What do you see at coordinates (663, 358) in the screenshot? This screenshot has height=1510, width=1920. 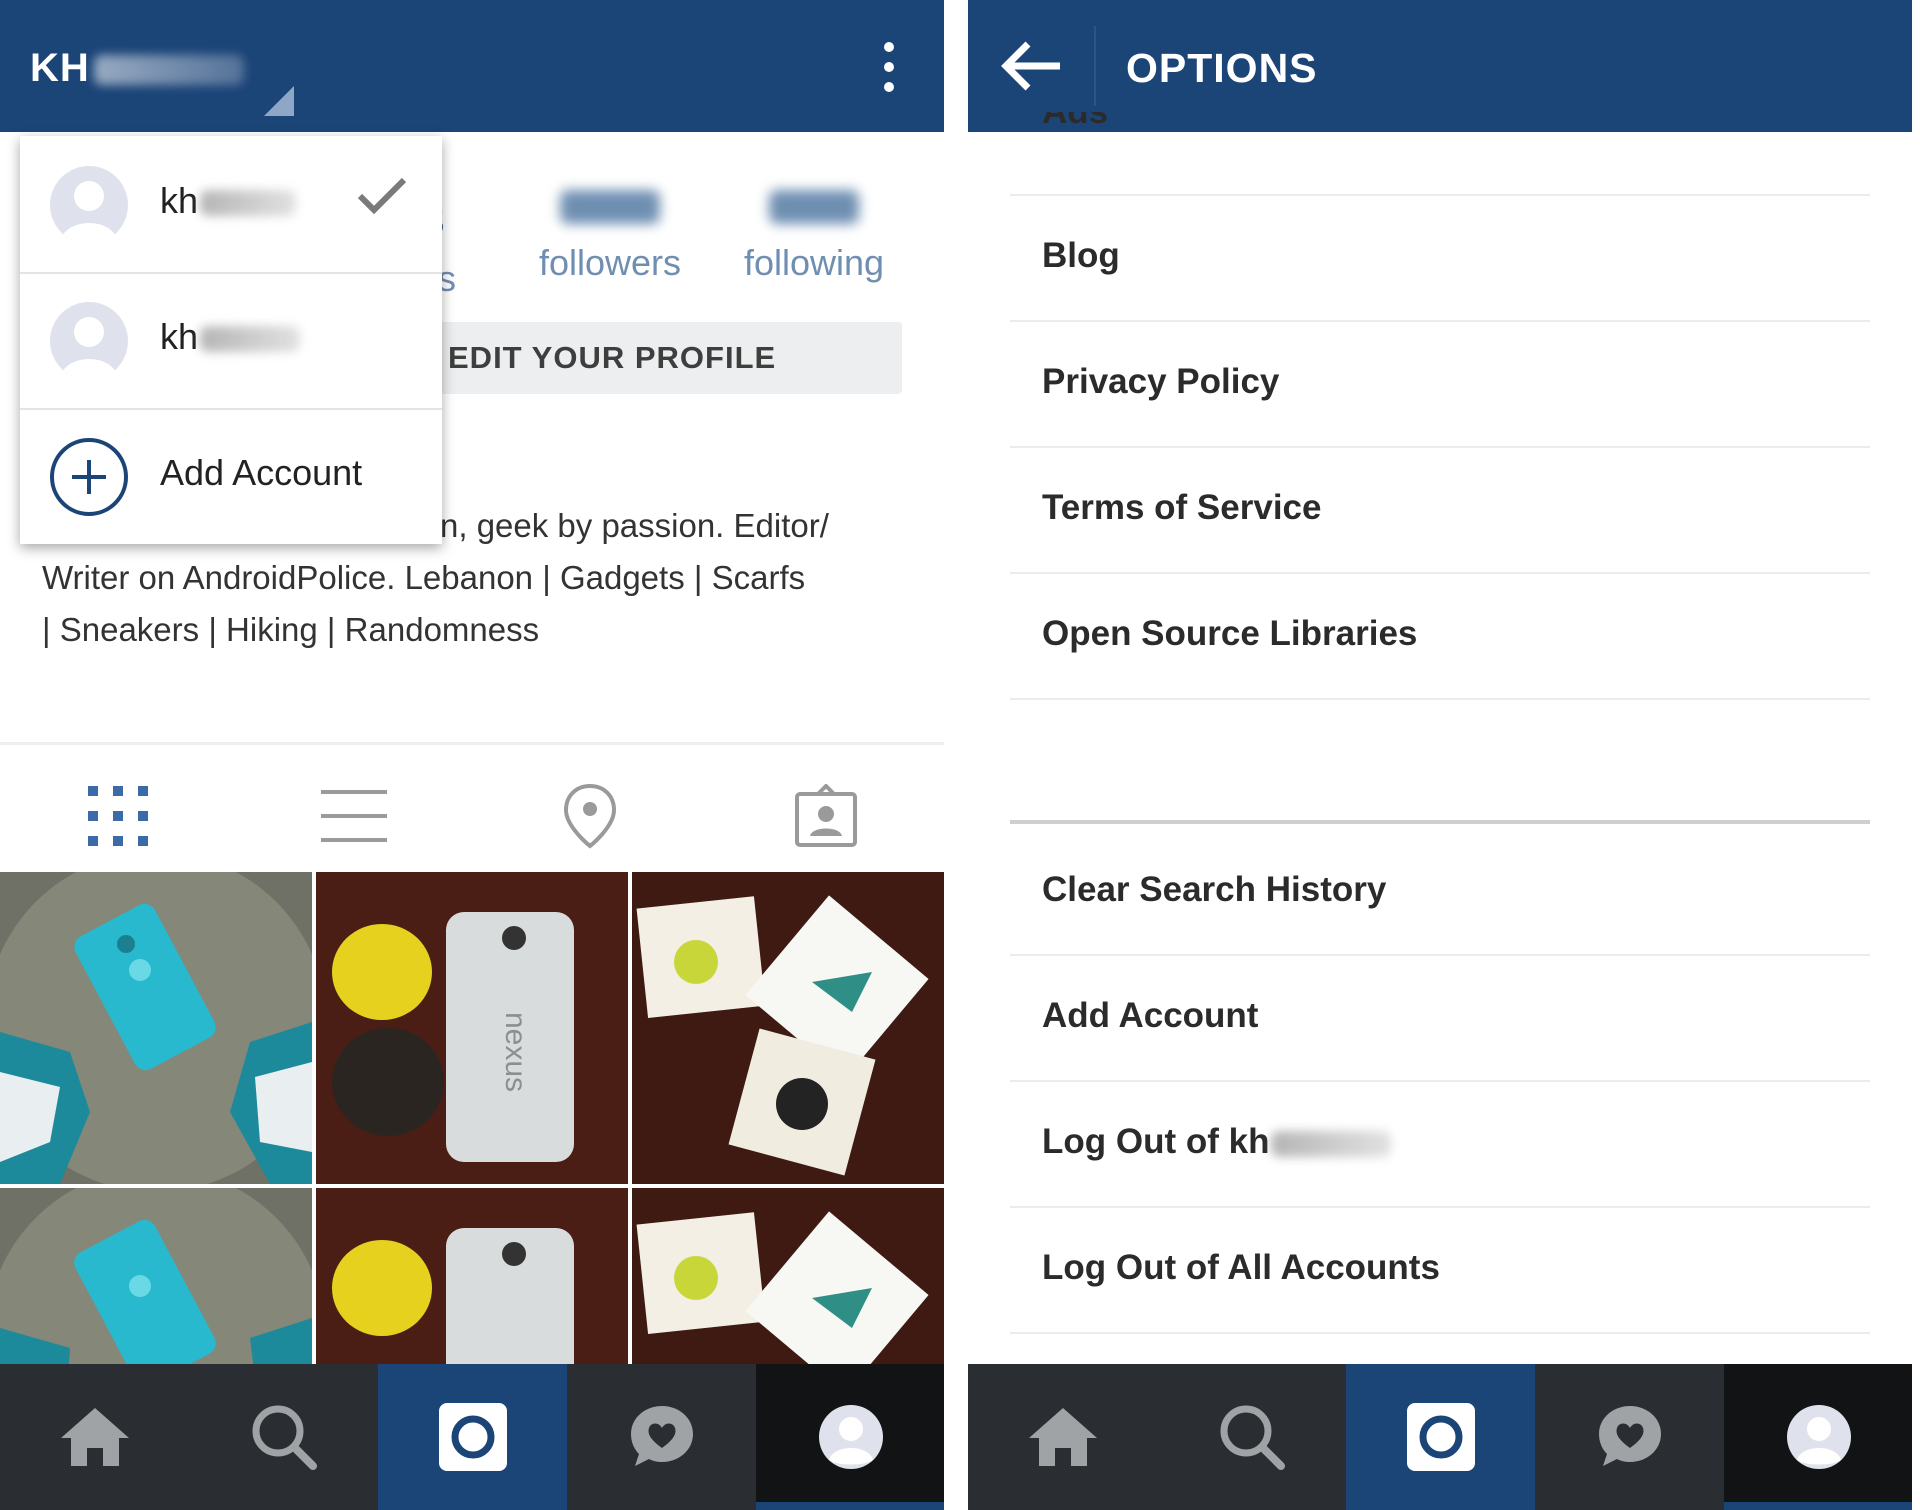 I see `edit-profile-button: EDIT YOUR PROFILE` at bounding box center [663, 358].